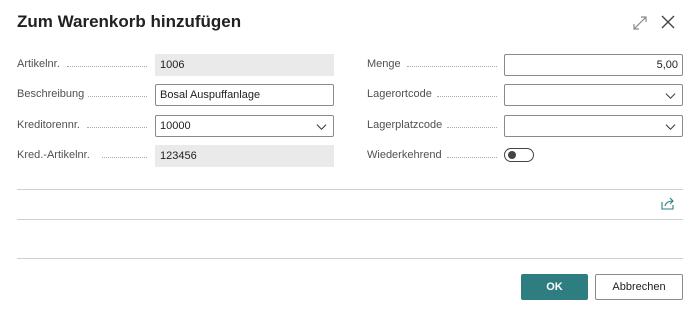 The width and height of the screenshot is (695, 312). I want to click on field-lagerplatzcode: Lagerplatzcode, so click(525, 126).